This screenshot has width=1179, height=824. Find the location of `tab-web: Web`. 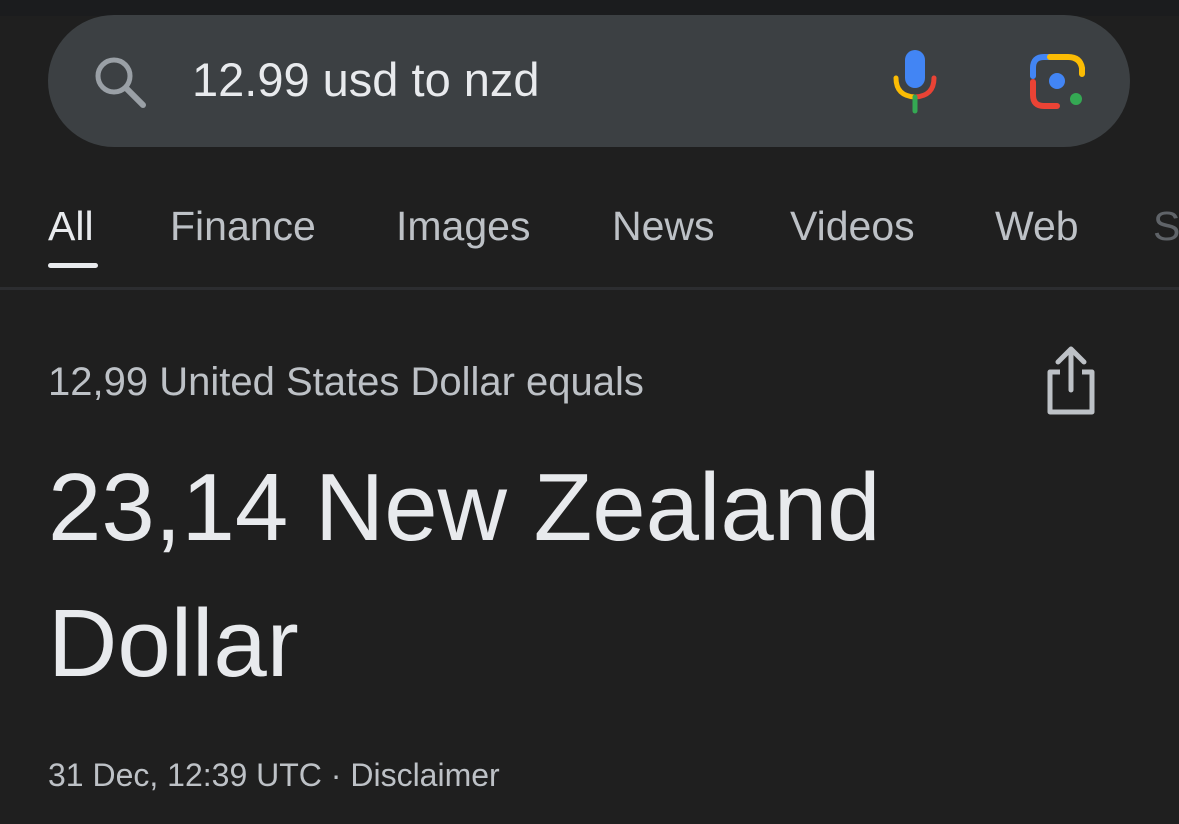

tab-web: Web is located at coordinates (1037, 226).